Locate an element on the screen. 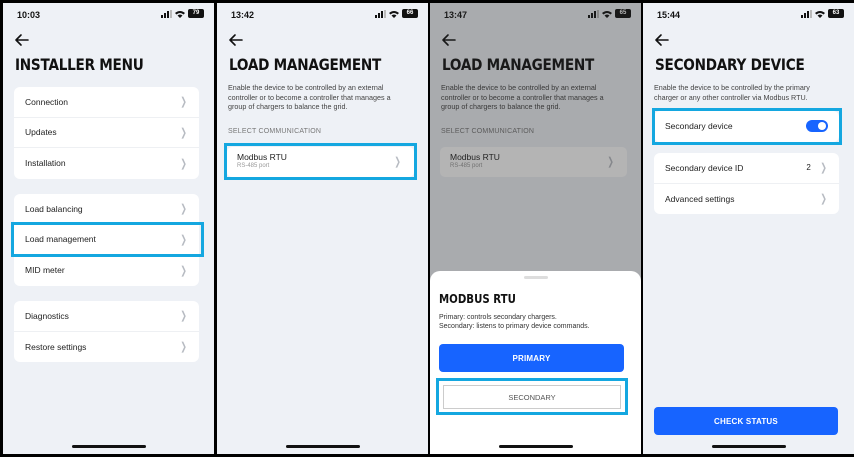 Image resolution: width=854 pixels, height=457 pixels. highlight-load-management is located at coordinates (107, 239).